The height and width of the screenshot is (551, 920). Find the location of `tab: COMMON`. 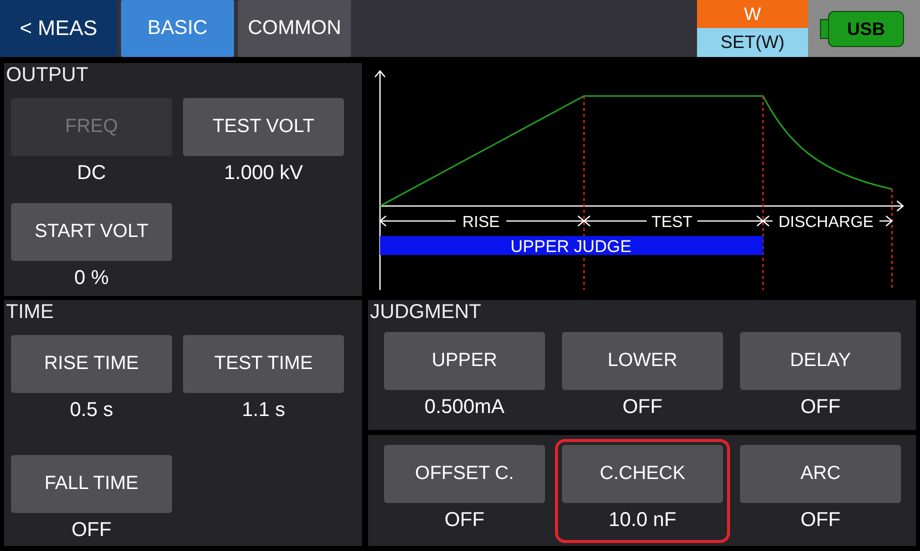

tab: COMMON is located at coordinates (294, 28).